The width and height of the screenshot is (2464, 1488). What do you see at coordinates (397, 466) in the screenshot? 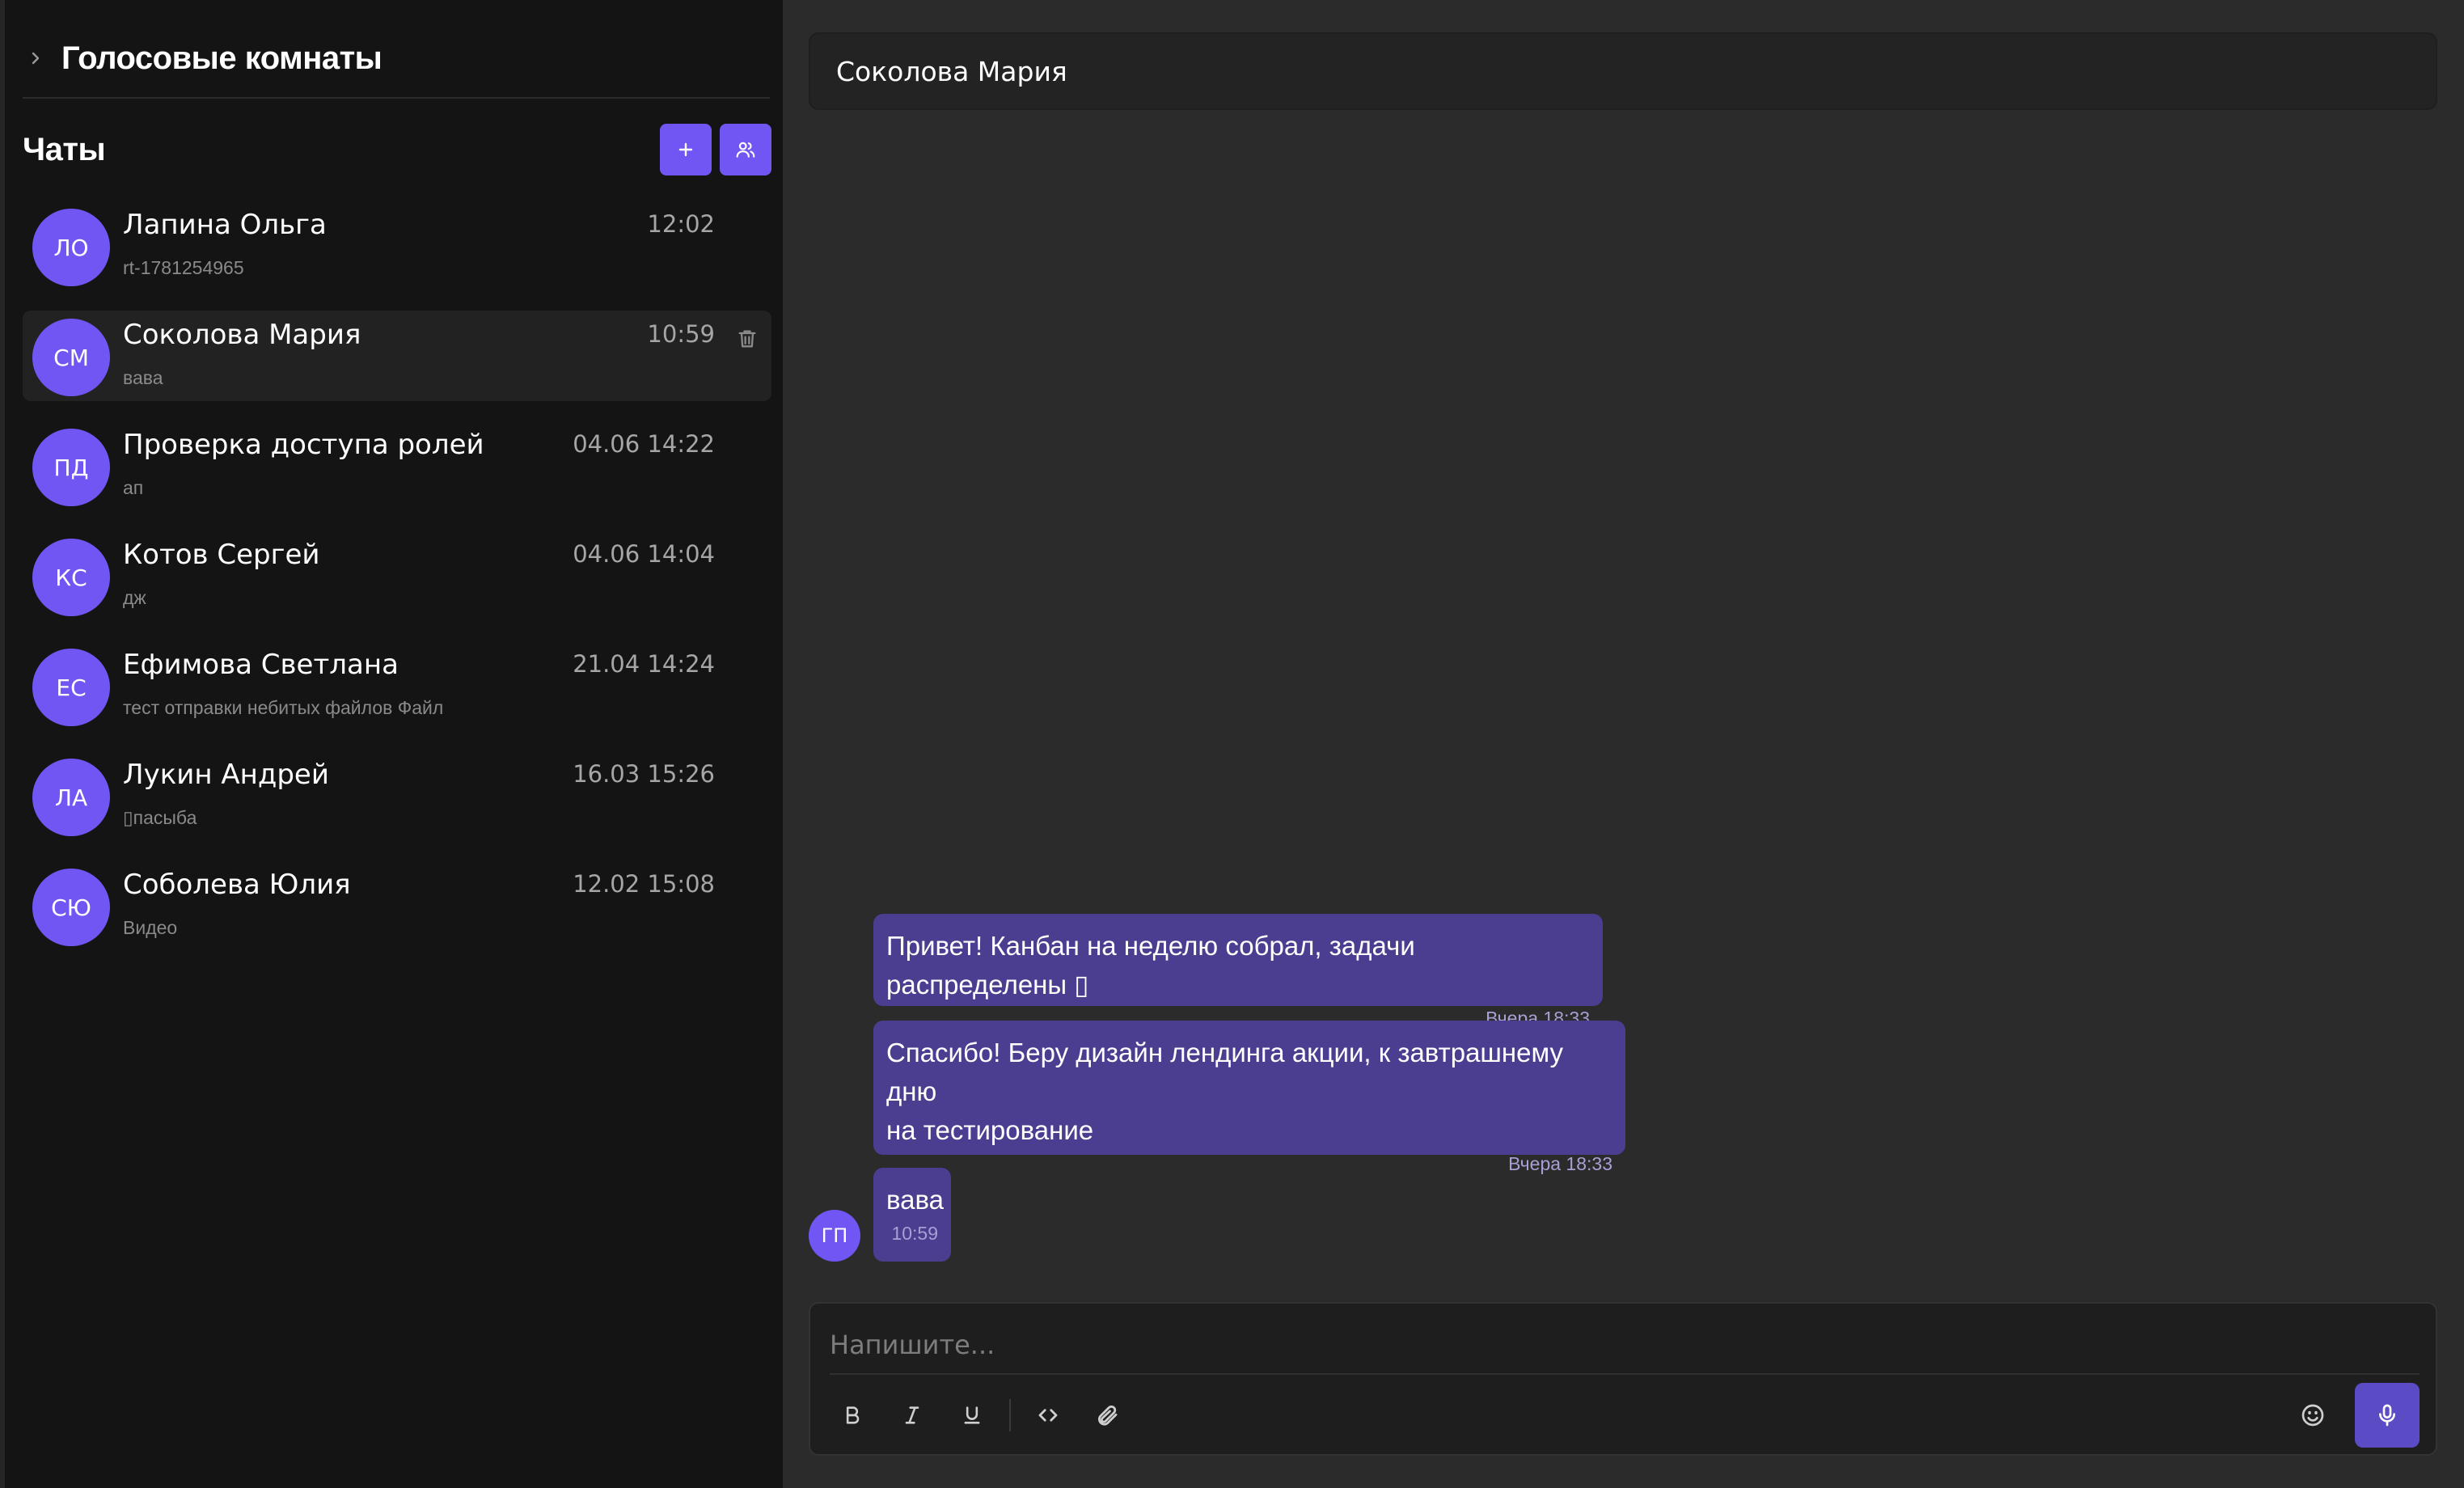
I see `chat-list-item: ПД Проверка доступа ролей 04.06 14:22 ап` at bounding box center [397, 466].